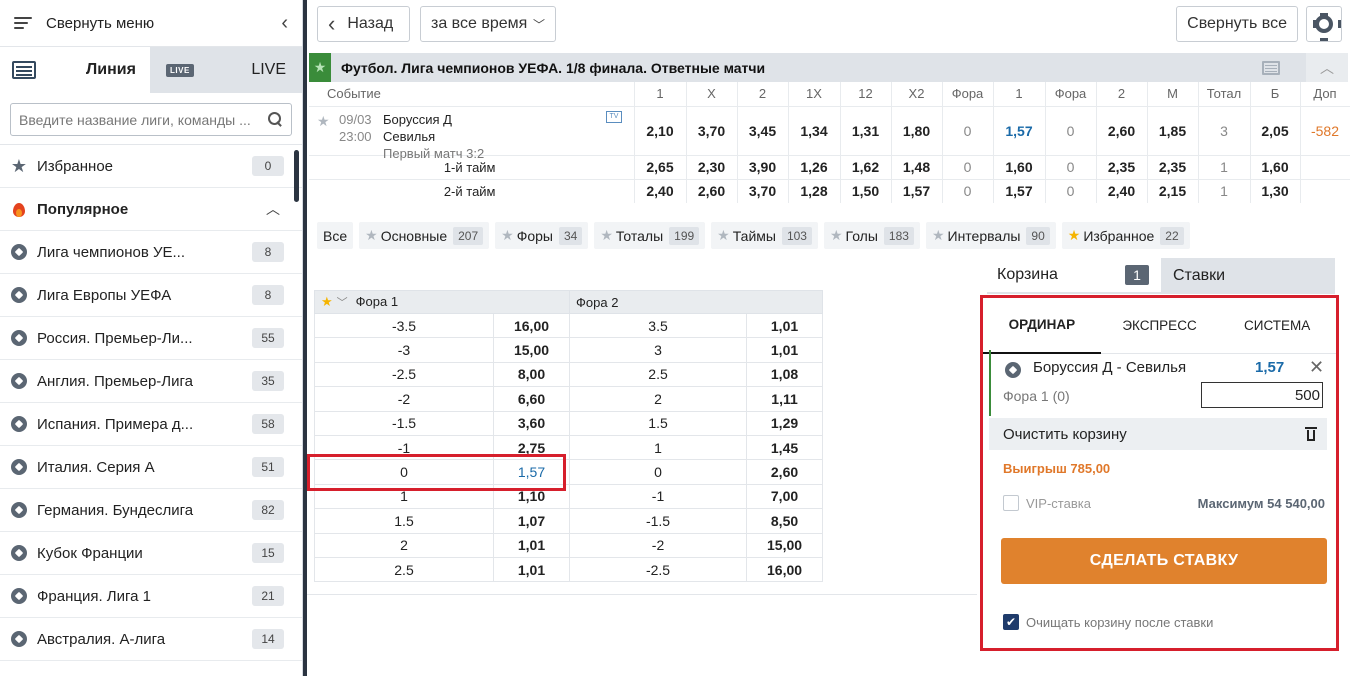  What do you see at coordinates (284, 23) in the screenshot?
I see `chevron-left-icon: ‹` at bounding box center [284, 23].